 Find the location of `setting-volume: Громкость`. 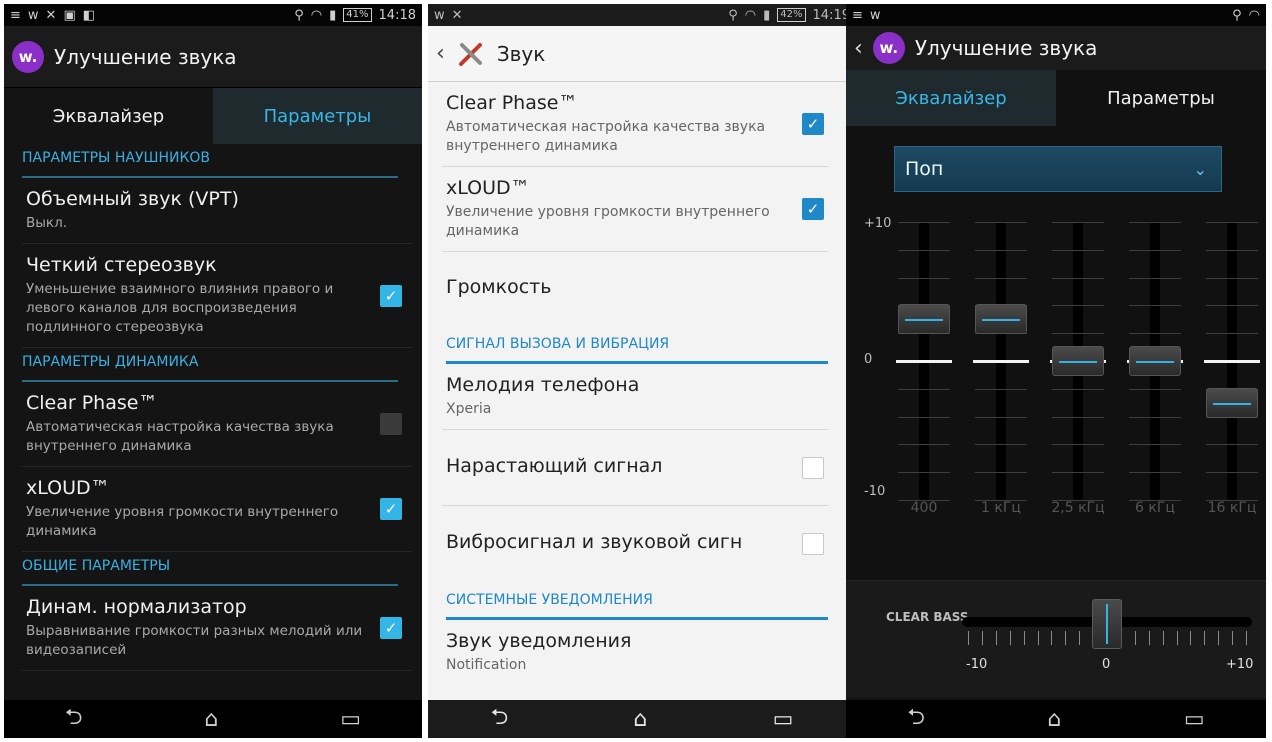

setting-volume: Громкость is located at coordinates (635, 289).